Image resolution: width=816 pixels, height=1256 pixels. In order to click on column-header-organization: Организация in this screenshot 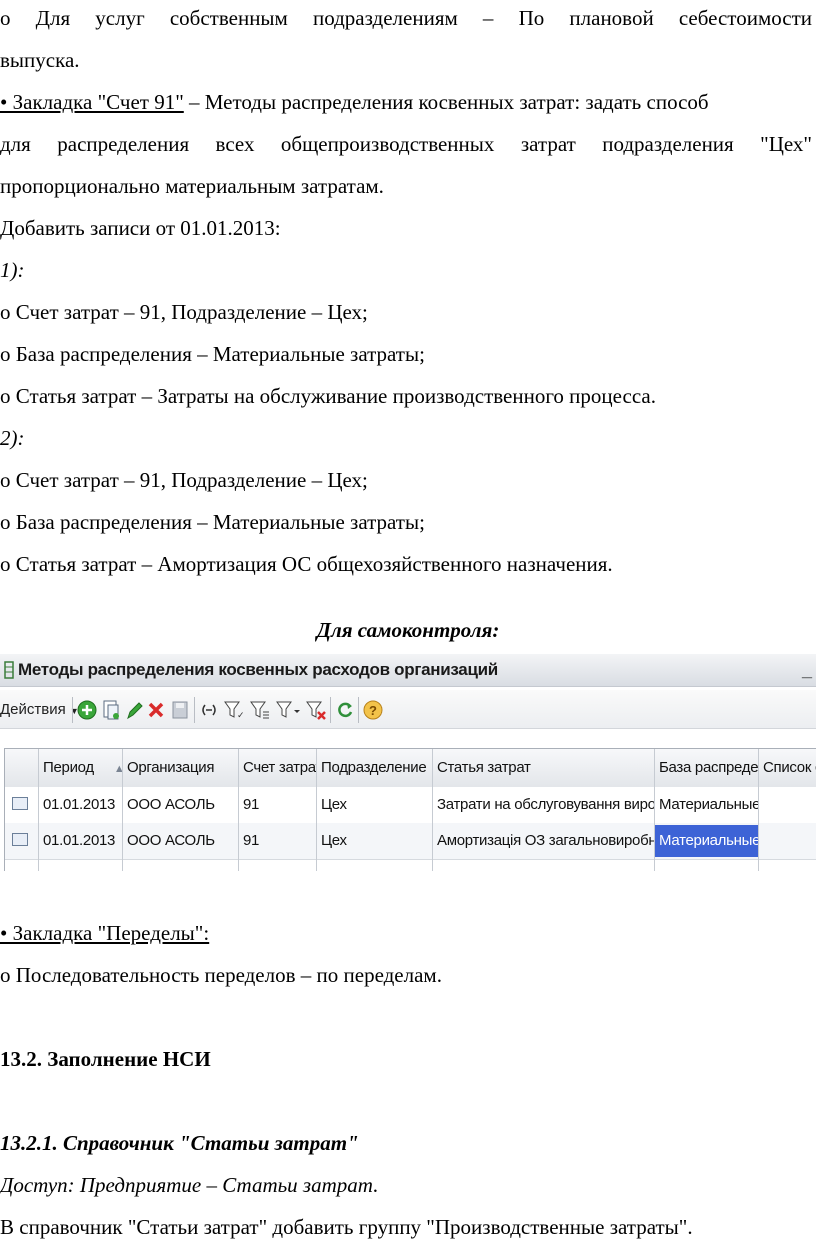, I will do `click(181, 767)`.